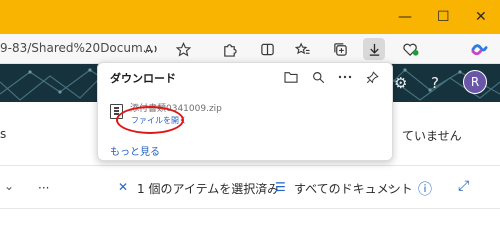 The image size is (500, 240). I want to click on page-text-left: s, so click(3, 134).